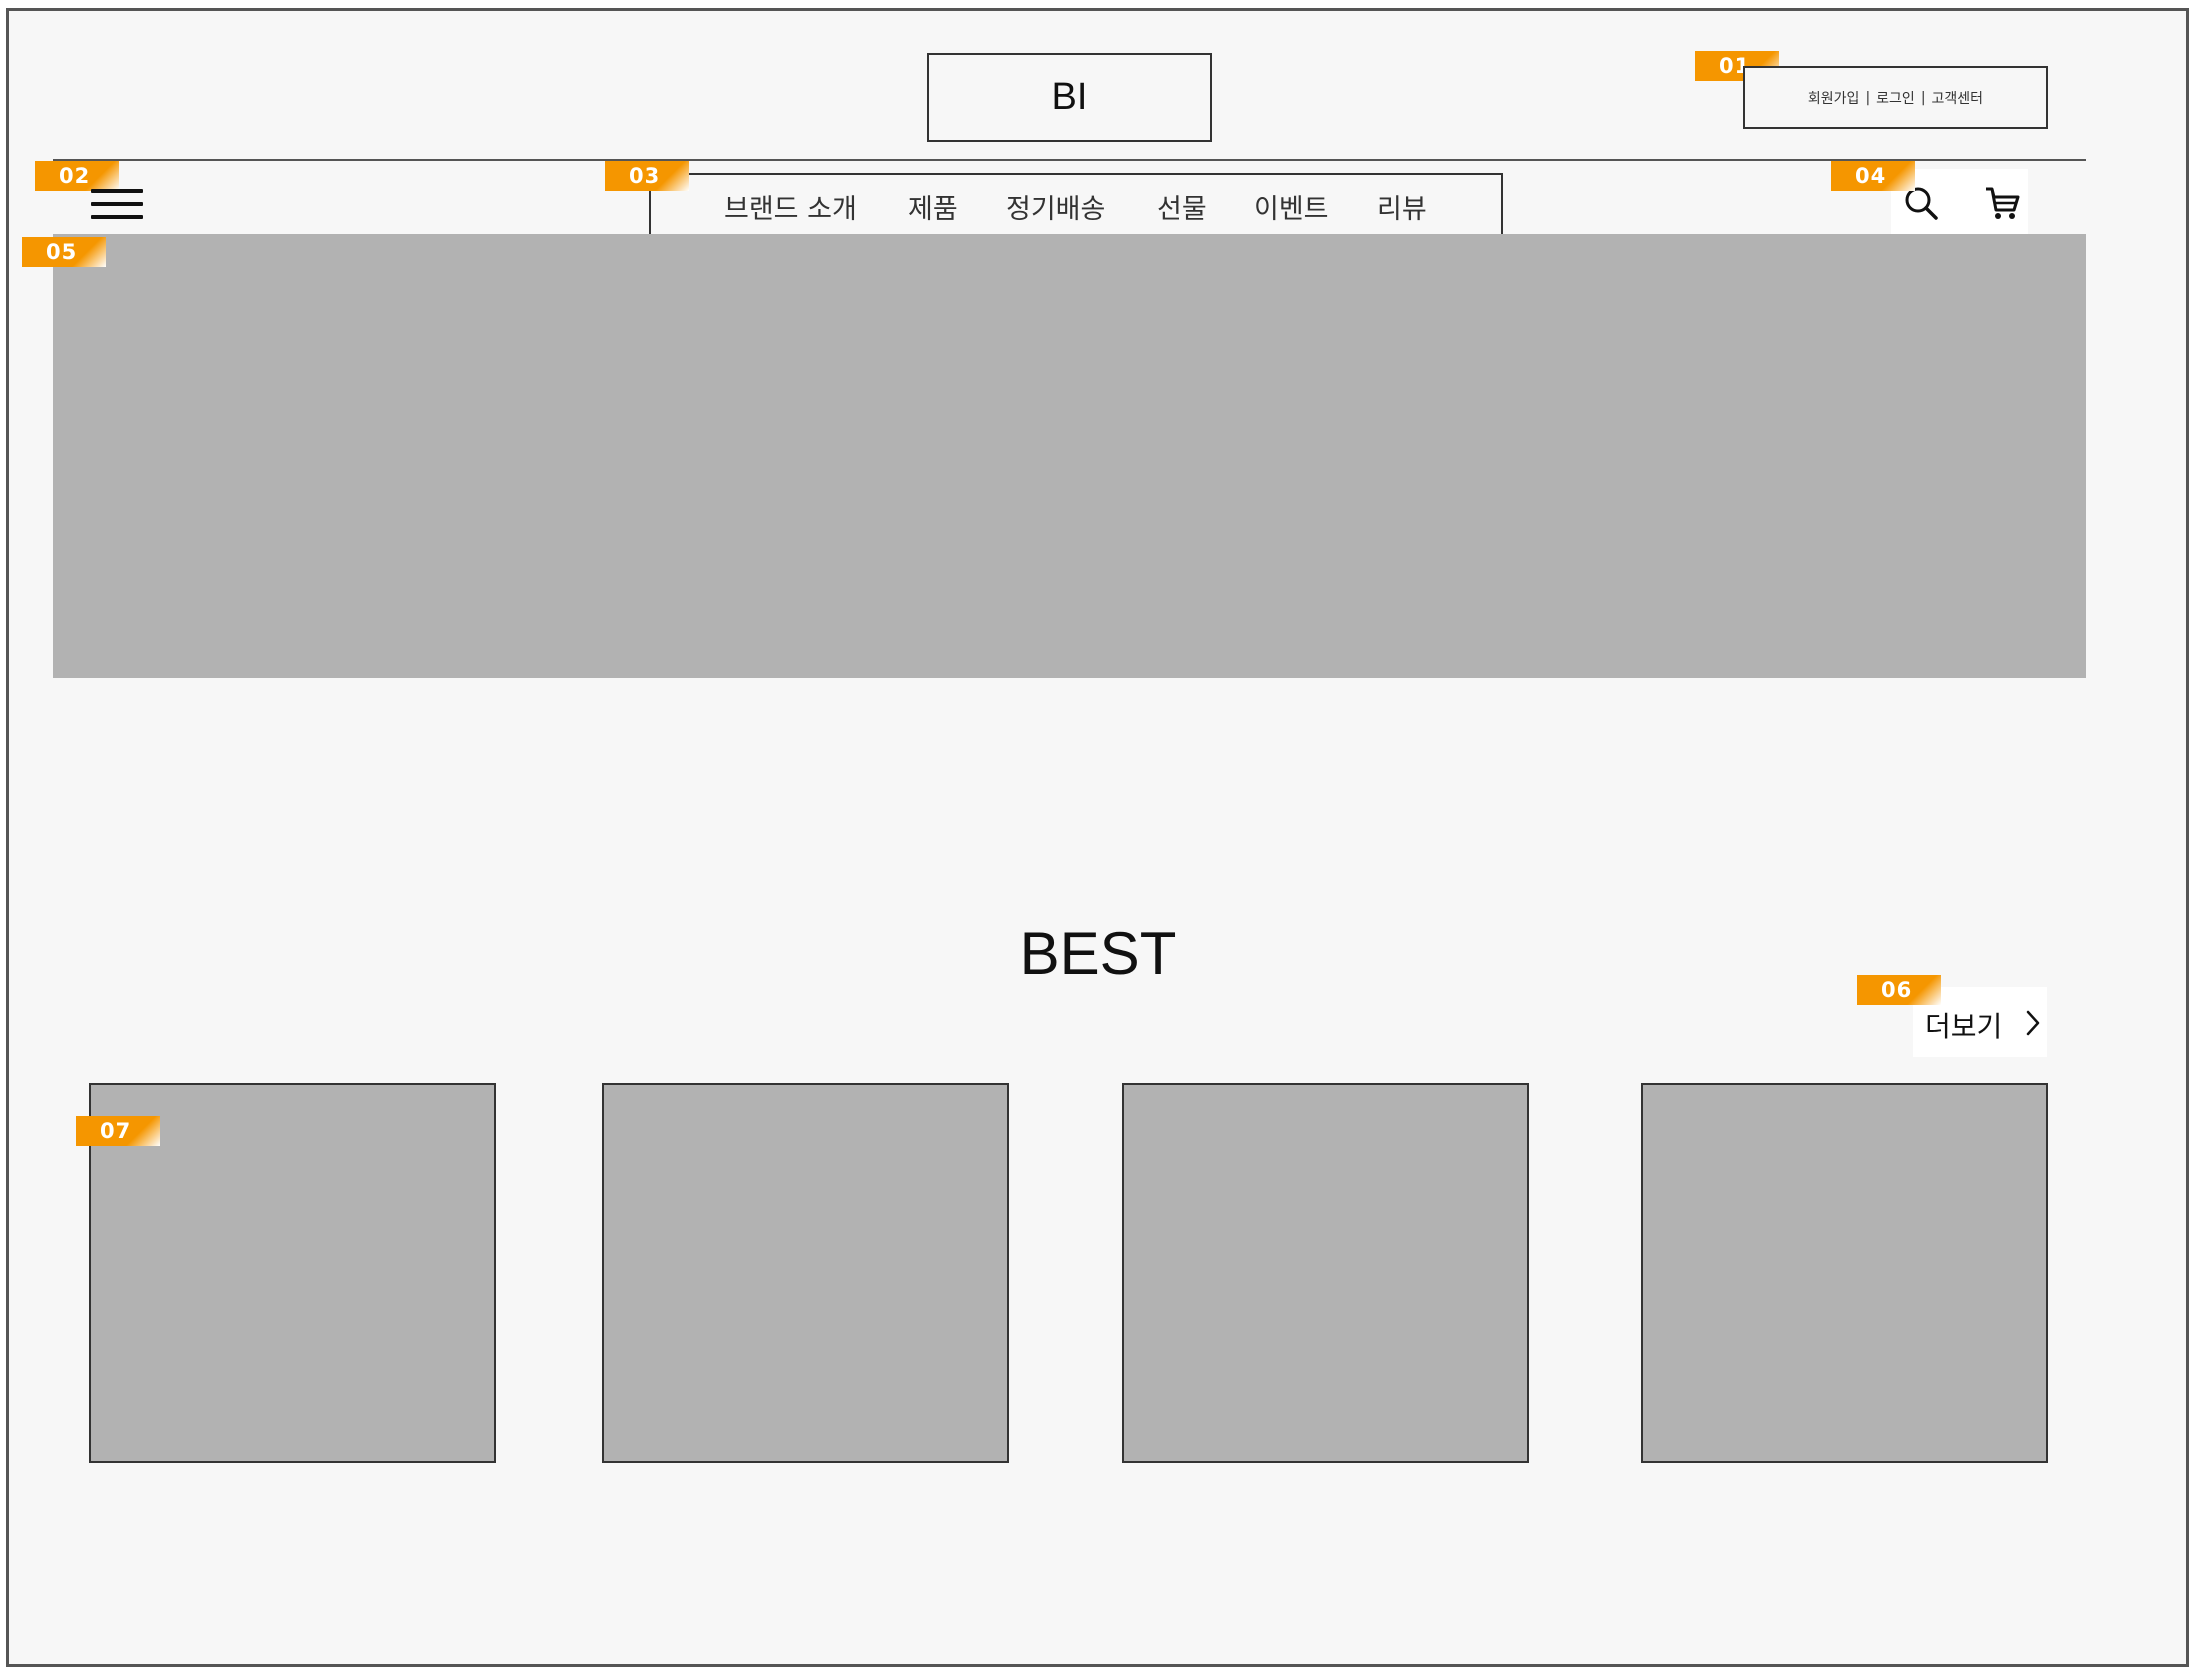 Image resolution: width=2190 pixels, height=1670 pixels. What do you see at coordinates (1873, 176) in the screenshot?
I see `annotation-badge-04: 04` at bounding box center [1873, 176].